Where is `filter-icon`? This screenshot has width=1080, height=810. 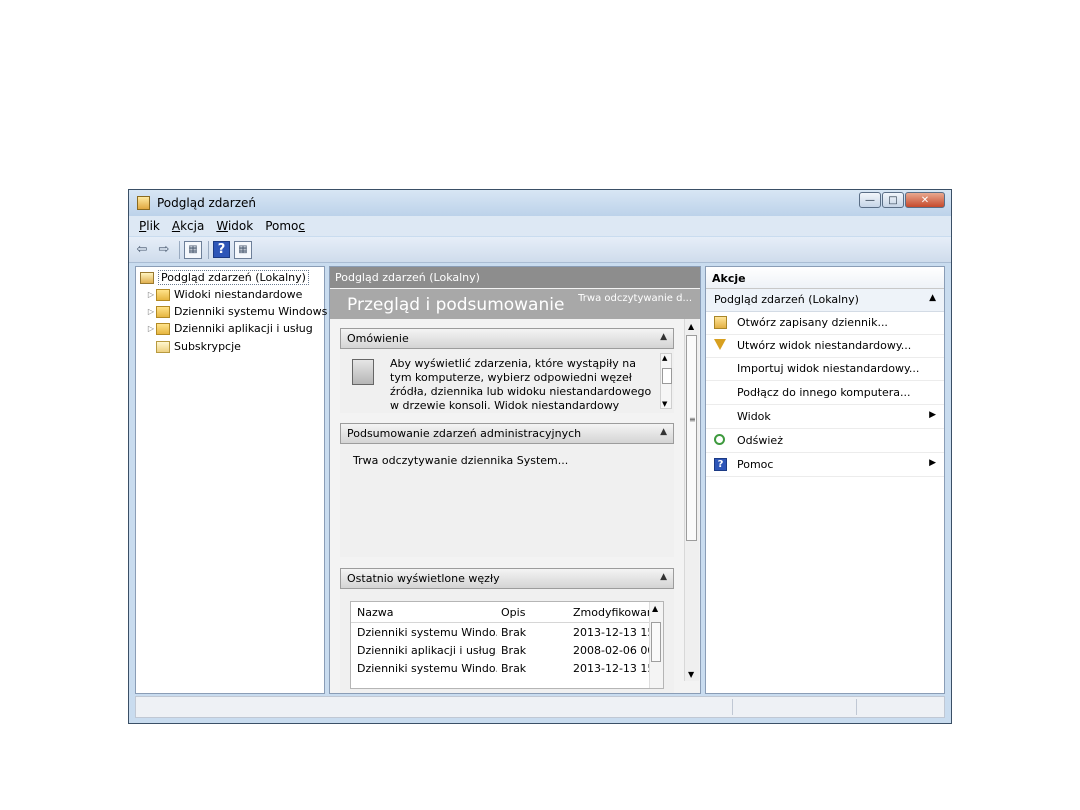
filter-icon is located at coordinates (720, 344).